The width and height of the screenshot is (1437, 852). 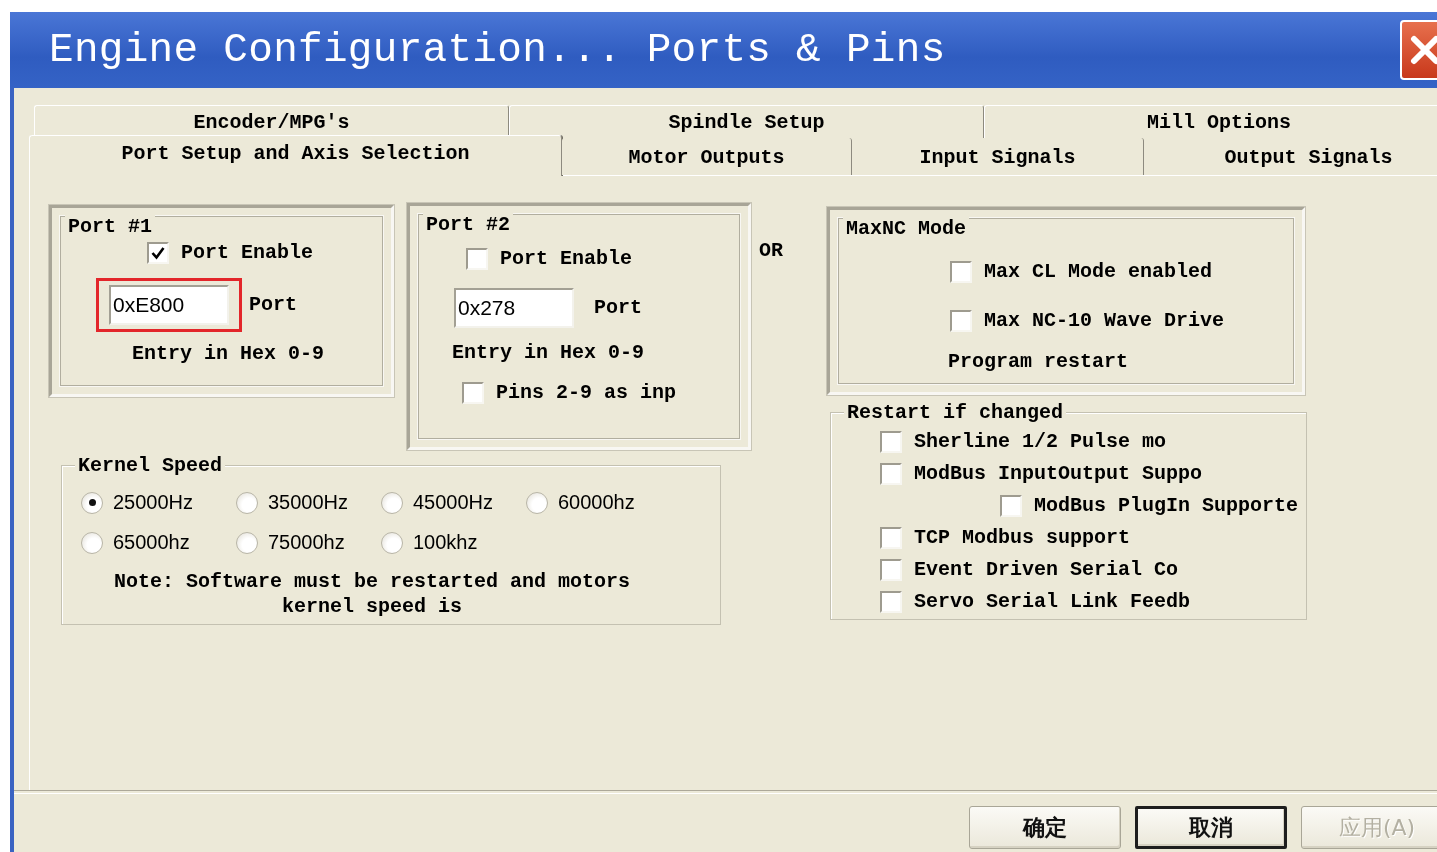 I want to click on dialog-button: 确定, so click(x=1045, y=827).